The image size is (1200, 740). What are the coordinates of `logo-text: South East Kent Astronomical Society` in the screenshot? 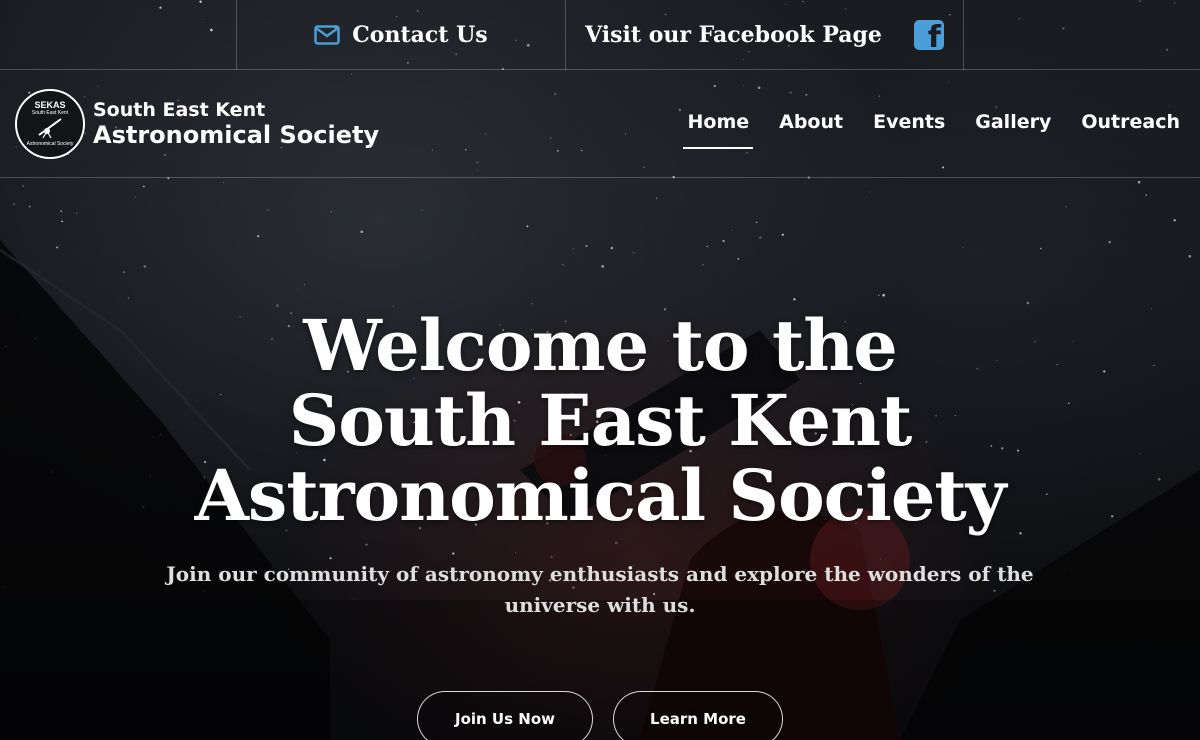 It's located at (236, 124).